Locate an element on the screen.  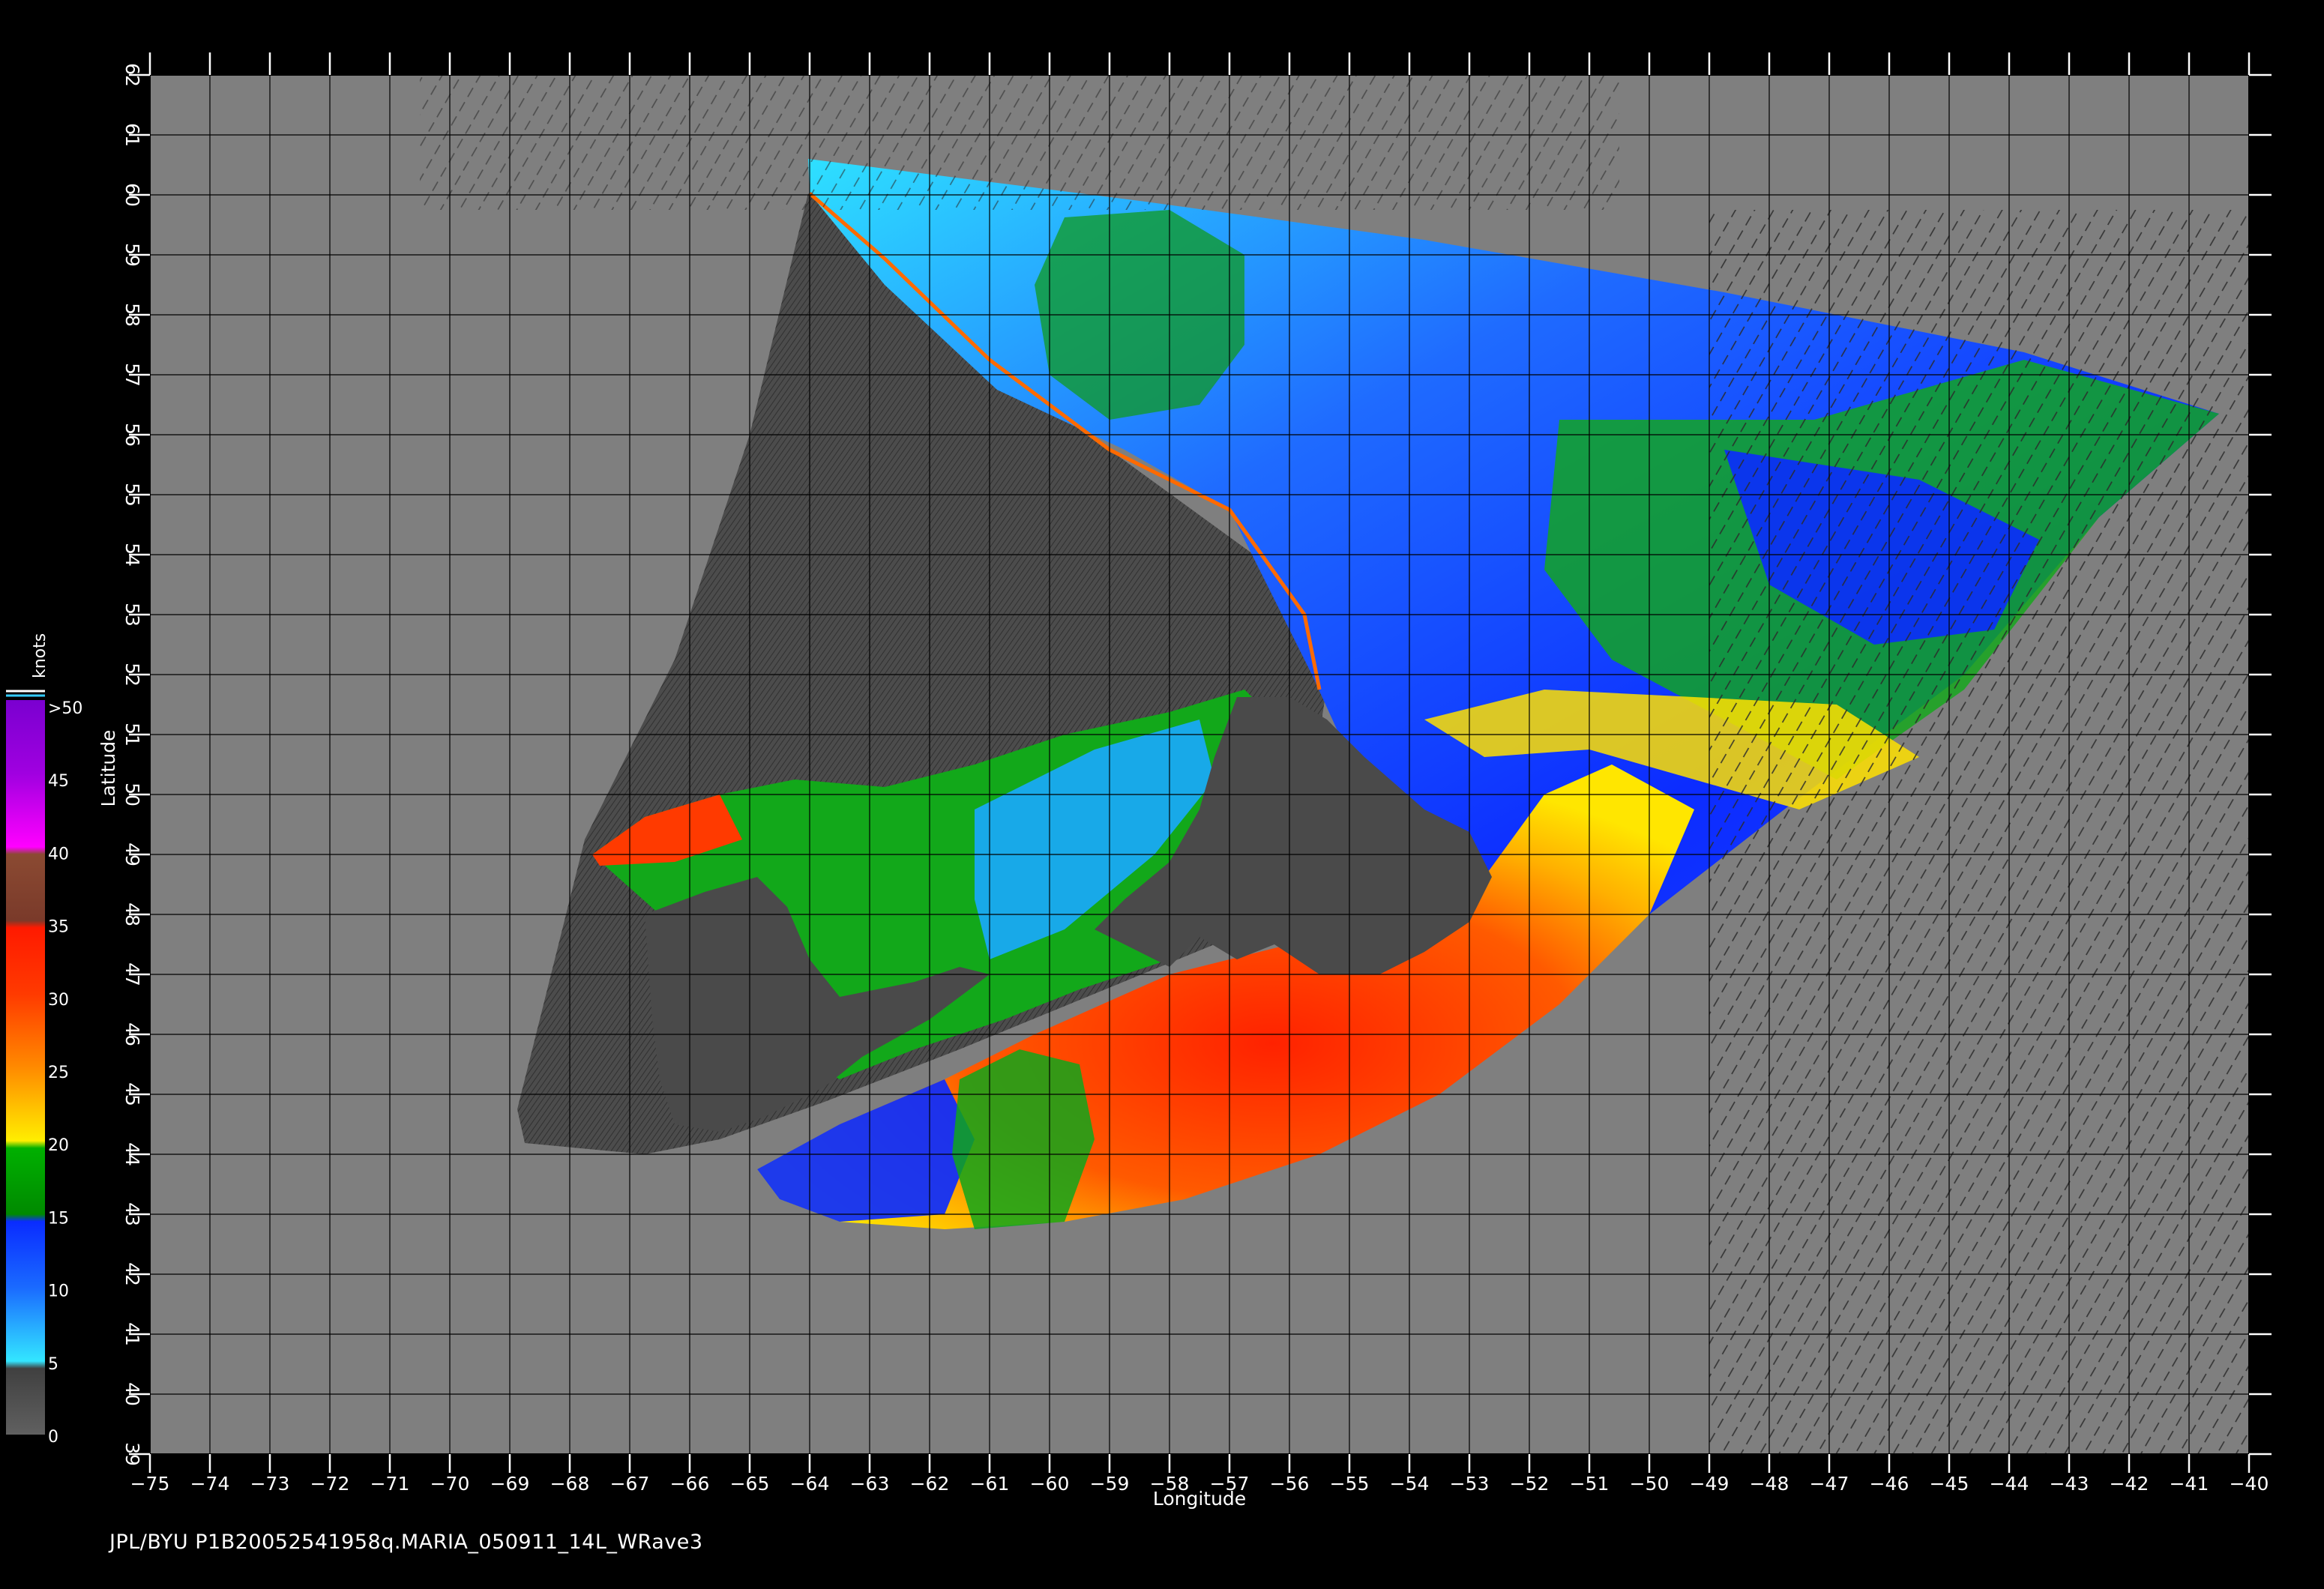
legend-unit: knots is located at coordinates (40, 655).